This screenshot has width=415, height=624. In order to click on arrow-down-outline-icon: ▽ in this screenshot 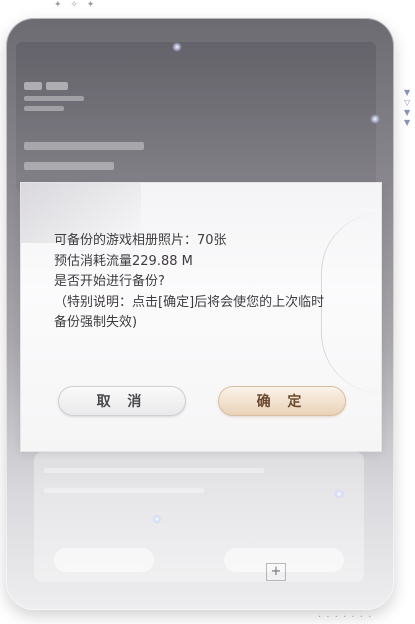, I will do `click(407, 102)`.